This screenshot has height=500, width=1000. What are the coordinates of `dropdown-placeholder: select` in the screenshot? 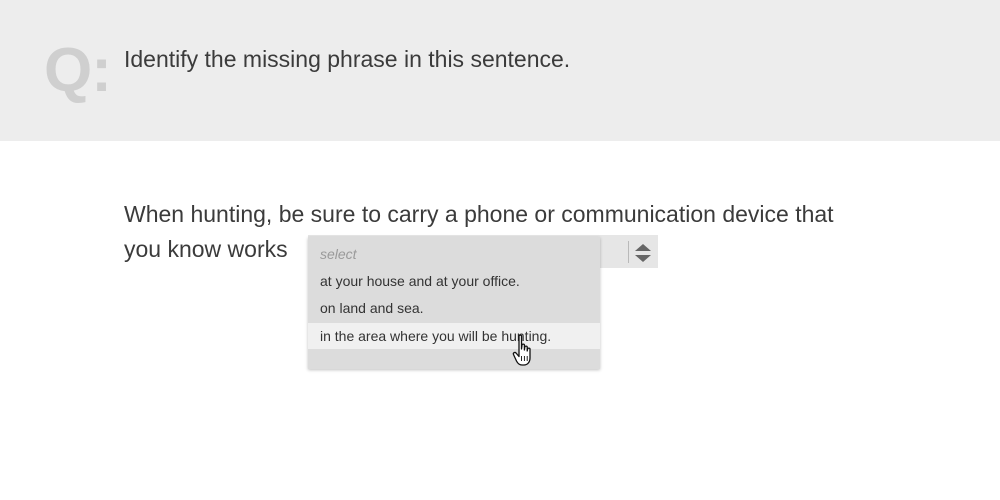 It's located at (454, 254).